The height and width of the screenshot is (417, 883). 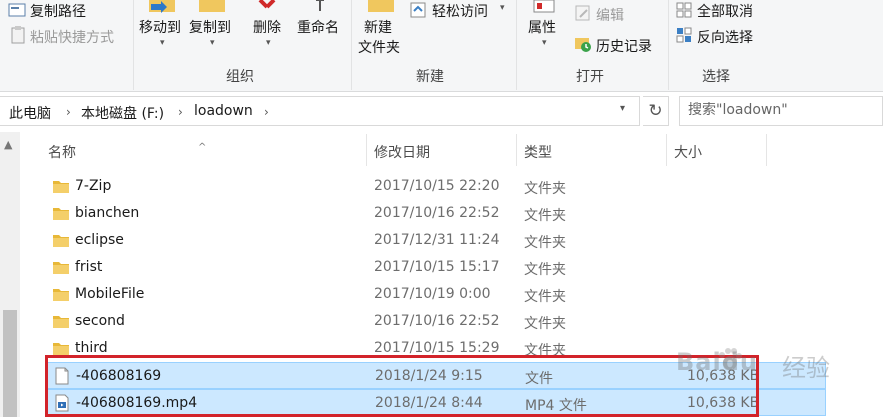 I want to click on move-to-button: 移动到 ▾, so click(x=162, y=30).